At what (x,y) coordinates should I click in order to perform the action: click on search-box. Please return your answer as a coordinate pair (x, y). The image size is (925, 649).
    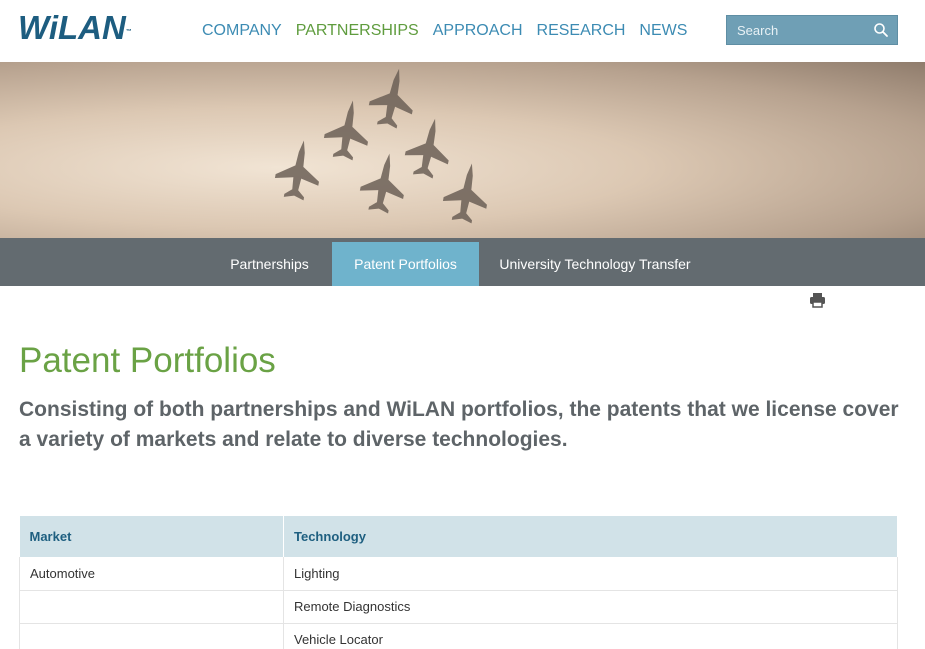
    Looking at the image, I should click on (812, 30).